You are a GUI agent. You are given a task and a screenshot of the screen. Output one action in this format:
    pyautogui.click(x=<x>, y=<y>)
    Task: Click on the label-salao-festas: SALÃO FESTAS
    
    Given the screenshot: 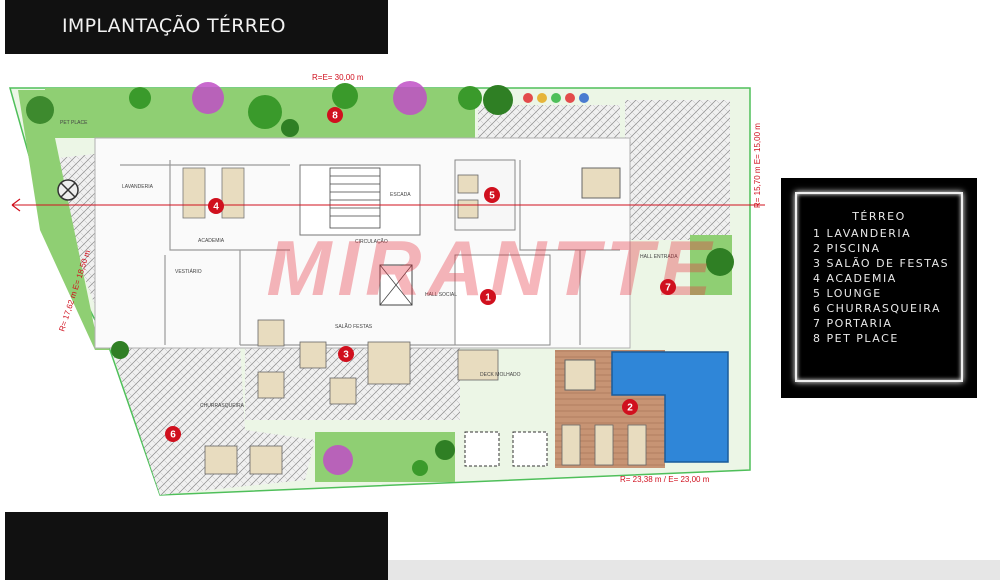 What is the action you would take?
    pyautogui.click(x=354, y=326)
    